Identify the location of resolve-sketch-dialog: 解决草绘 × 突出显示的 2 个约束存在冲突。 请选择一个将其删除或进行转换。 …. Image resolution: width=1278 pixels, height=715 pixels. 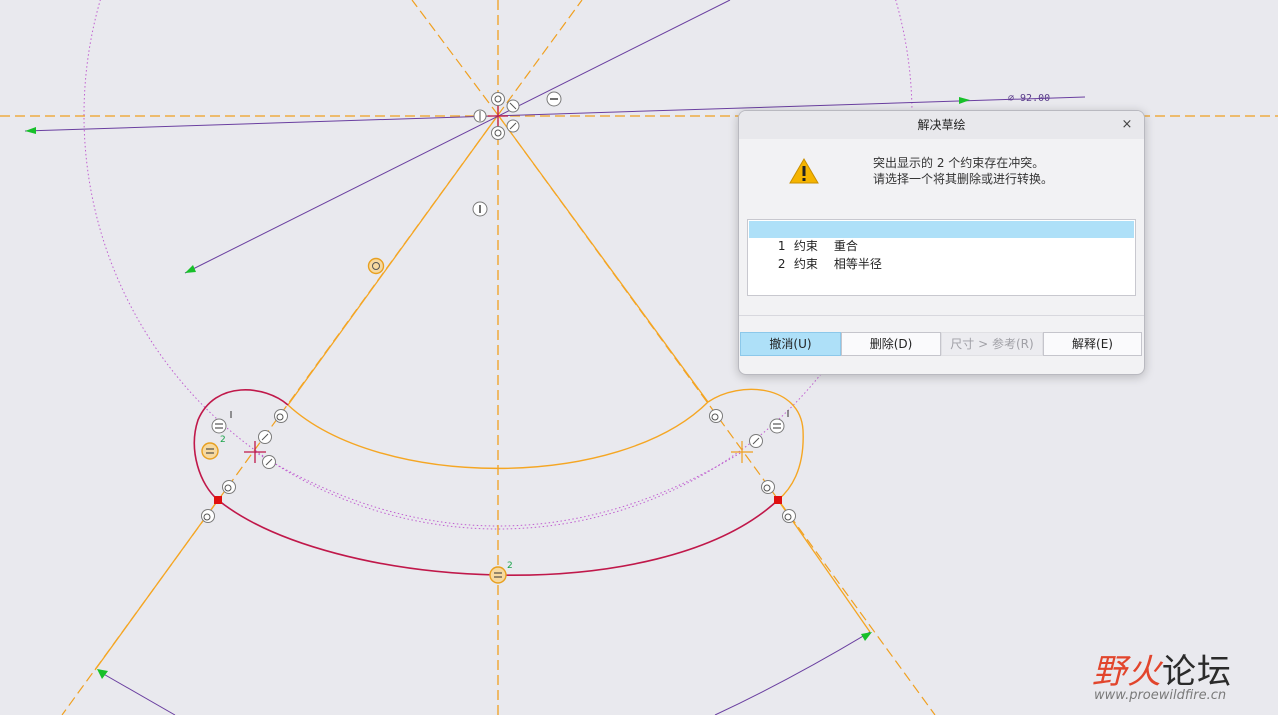
(941, 242).